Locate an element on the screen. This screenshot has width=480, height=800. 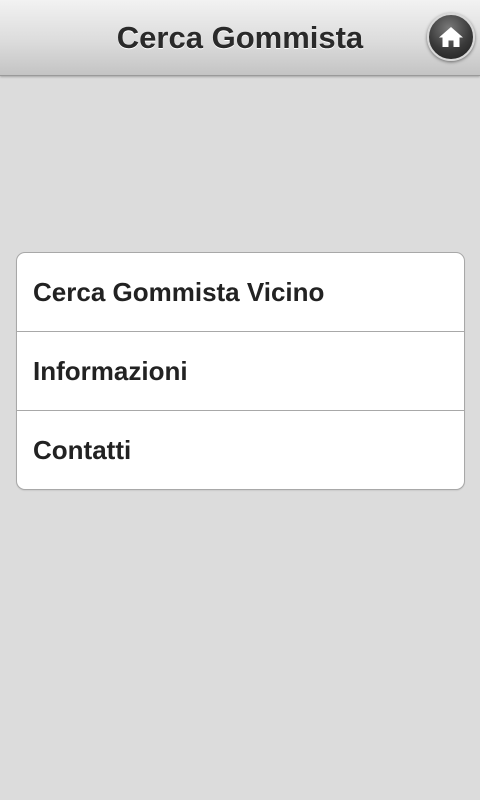
header-bar: Cerca Gommista is located at coordinates (240, 38).